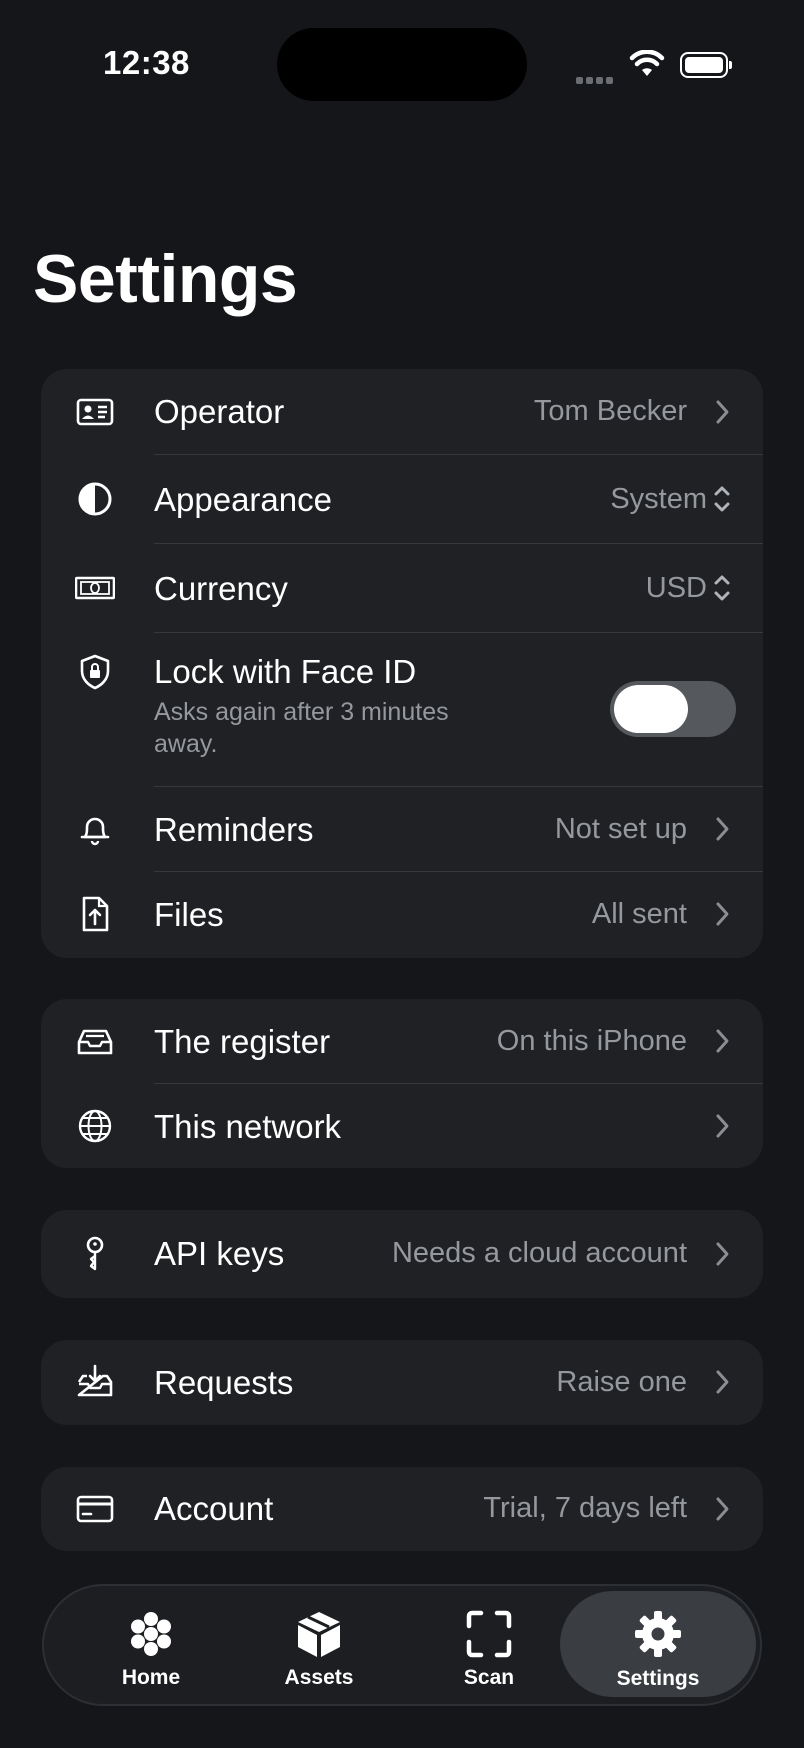 The image size is (804, 1748). What do you see at coordinates (402, 1041) in the screenshot?
I see `register-row: The register On this iPhone` at bounding box center [402, 1041].